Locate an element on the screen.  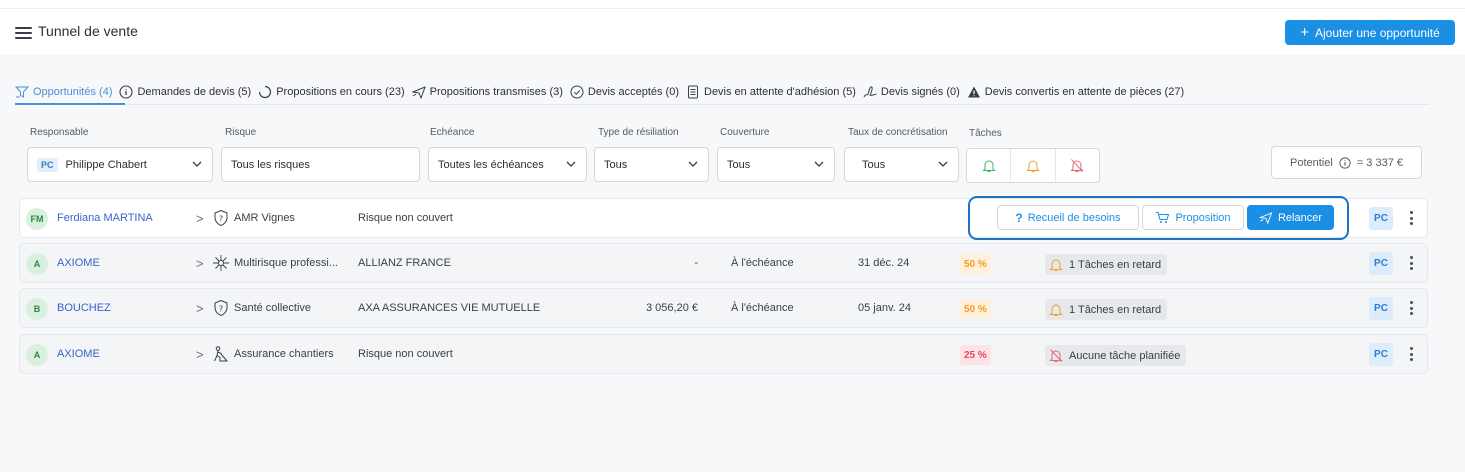
signature-icon is located at coordinates (870, 92).